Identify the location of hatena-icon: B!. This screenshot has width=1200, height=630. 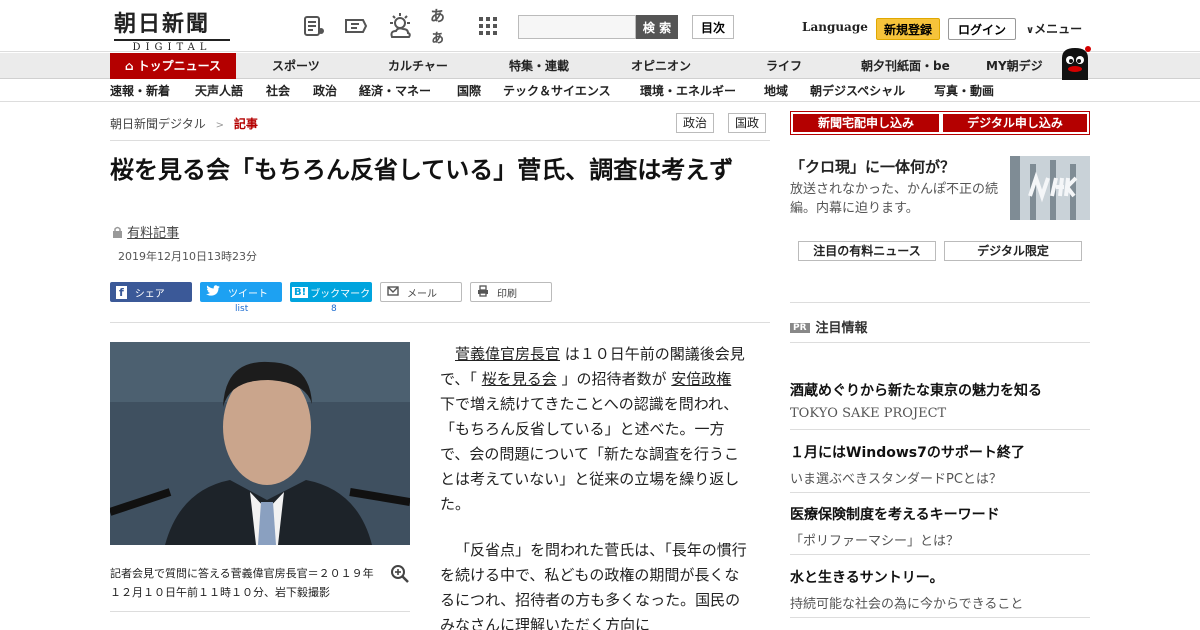
(300, 292).